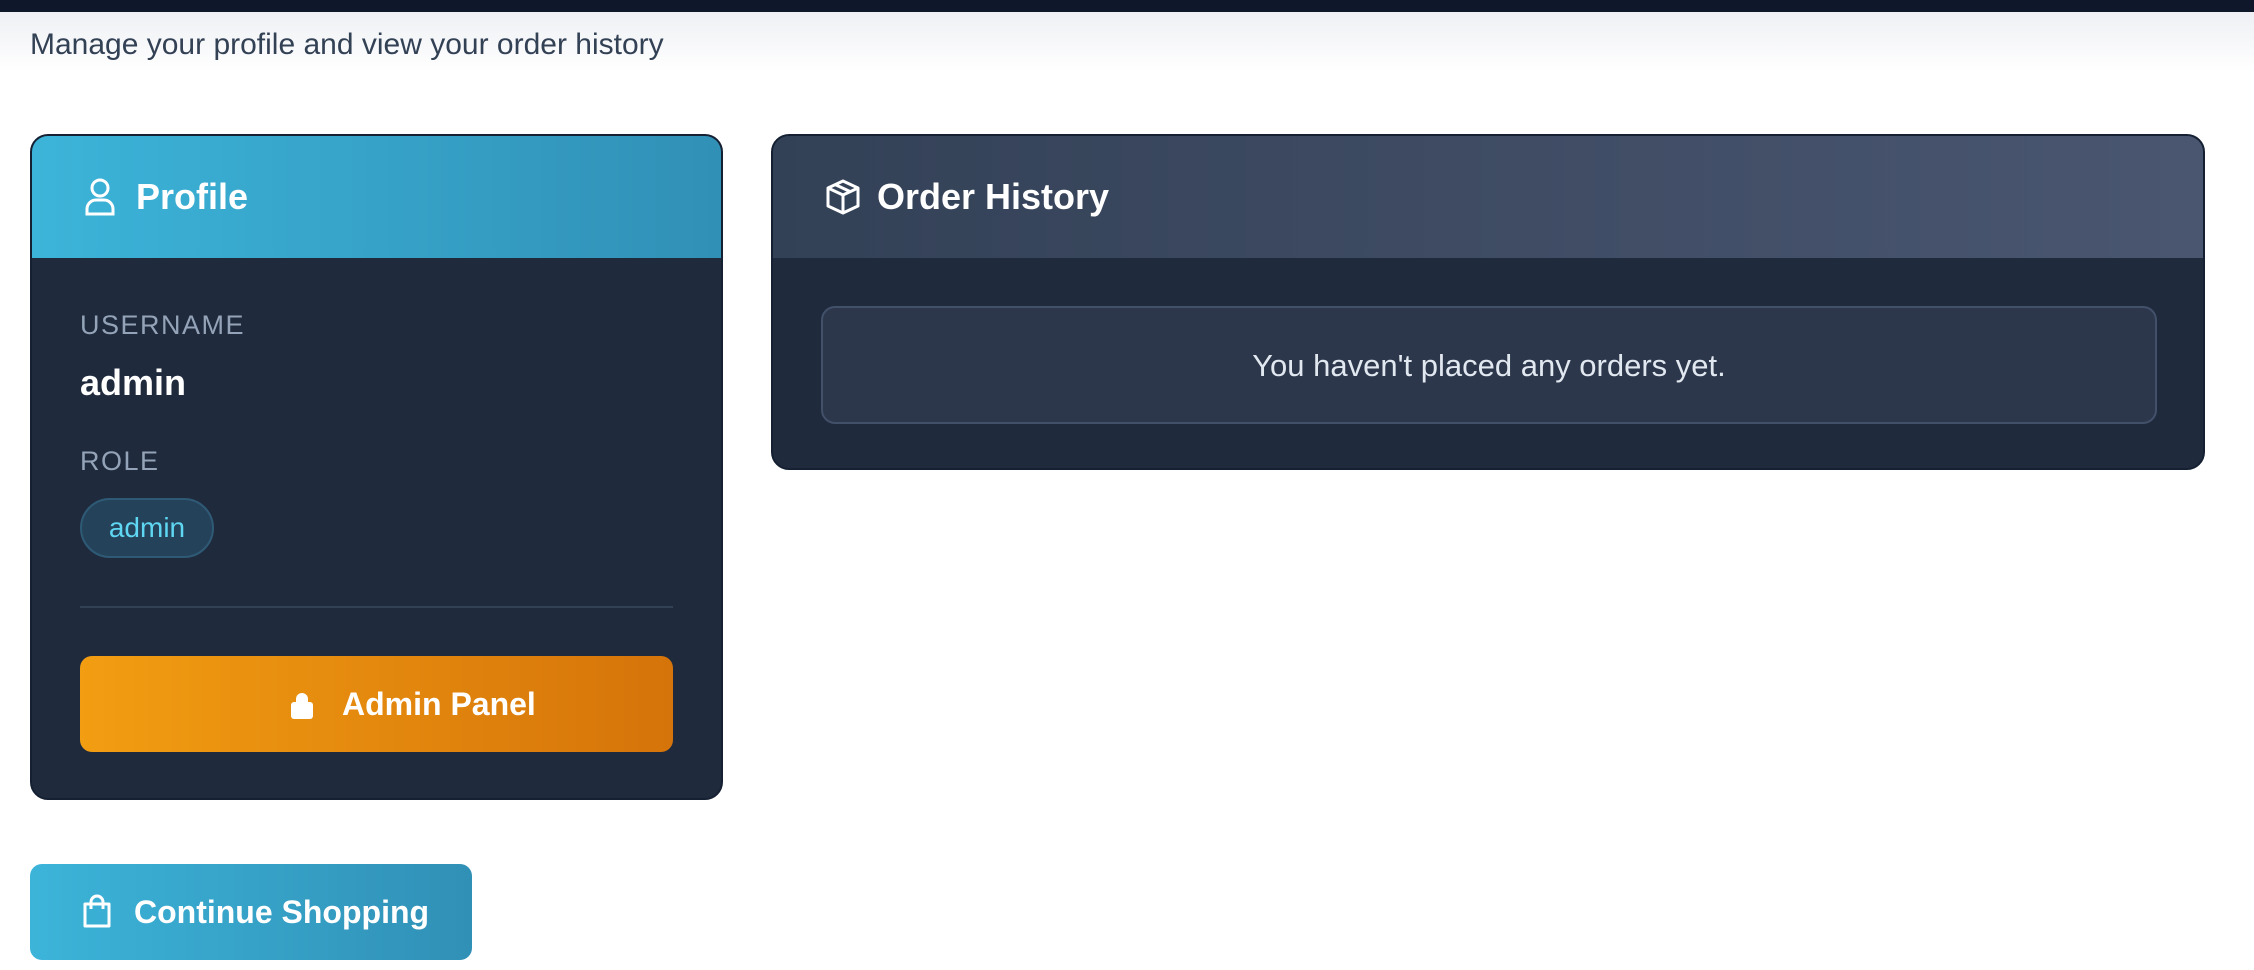 The image size is (2254, 970). Describe the element at coordinates (147, 528) in the screenshot. I see `role-badge: admin` at that location.